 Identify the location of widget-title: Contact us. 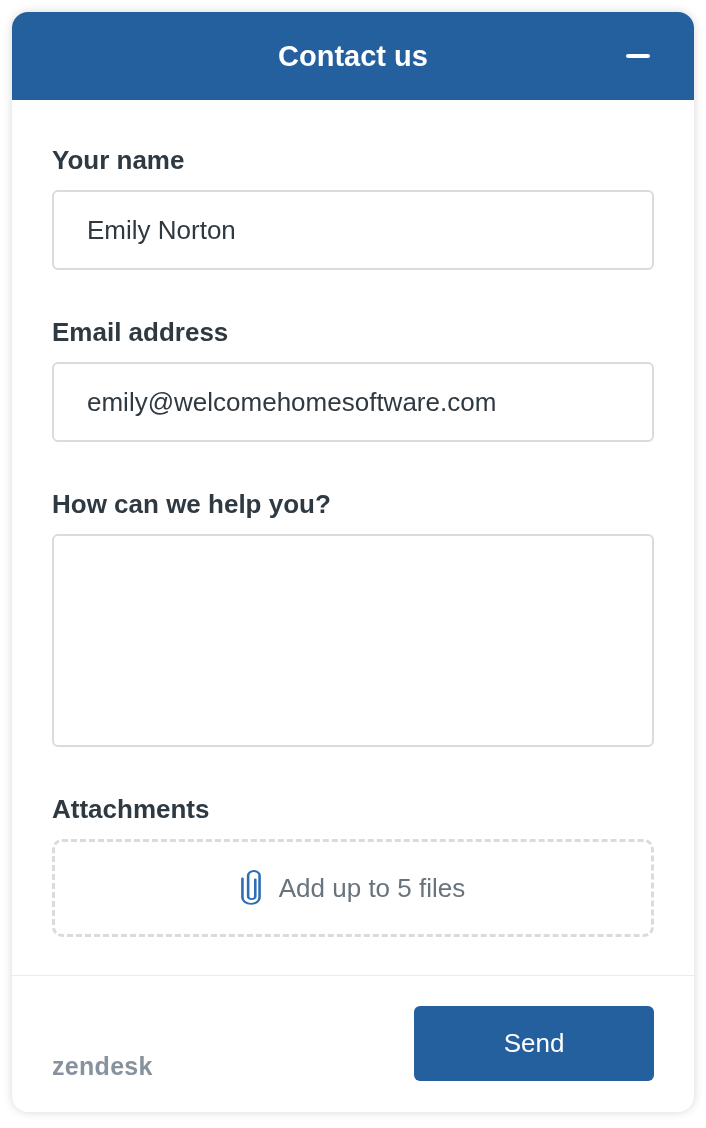
(353, 56).